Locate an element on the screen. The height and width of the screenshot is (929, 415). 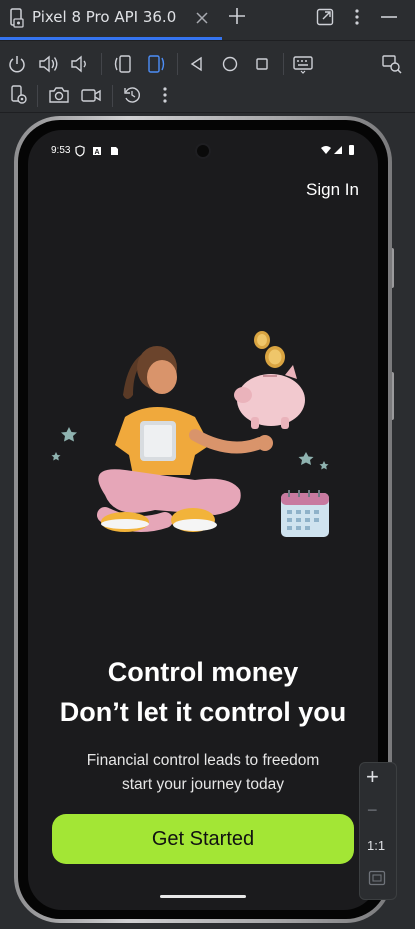
get-started-button: Get Started is located at coordinates (203, 839).